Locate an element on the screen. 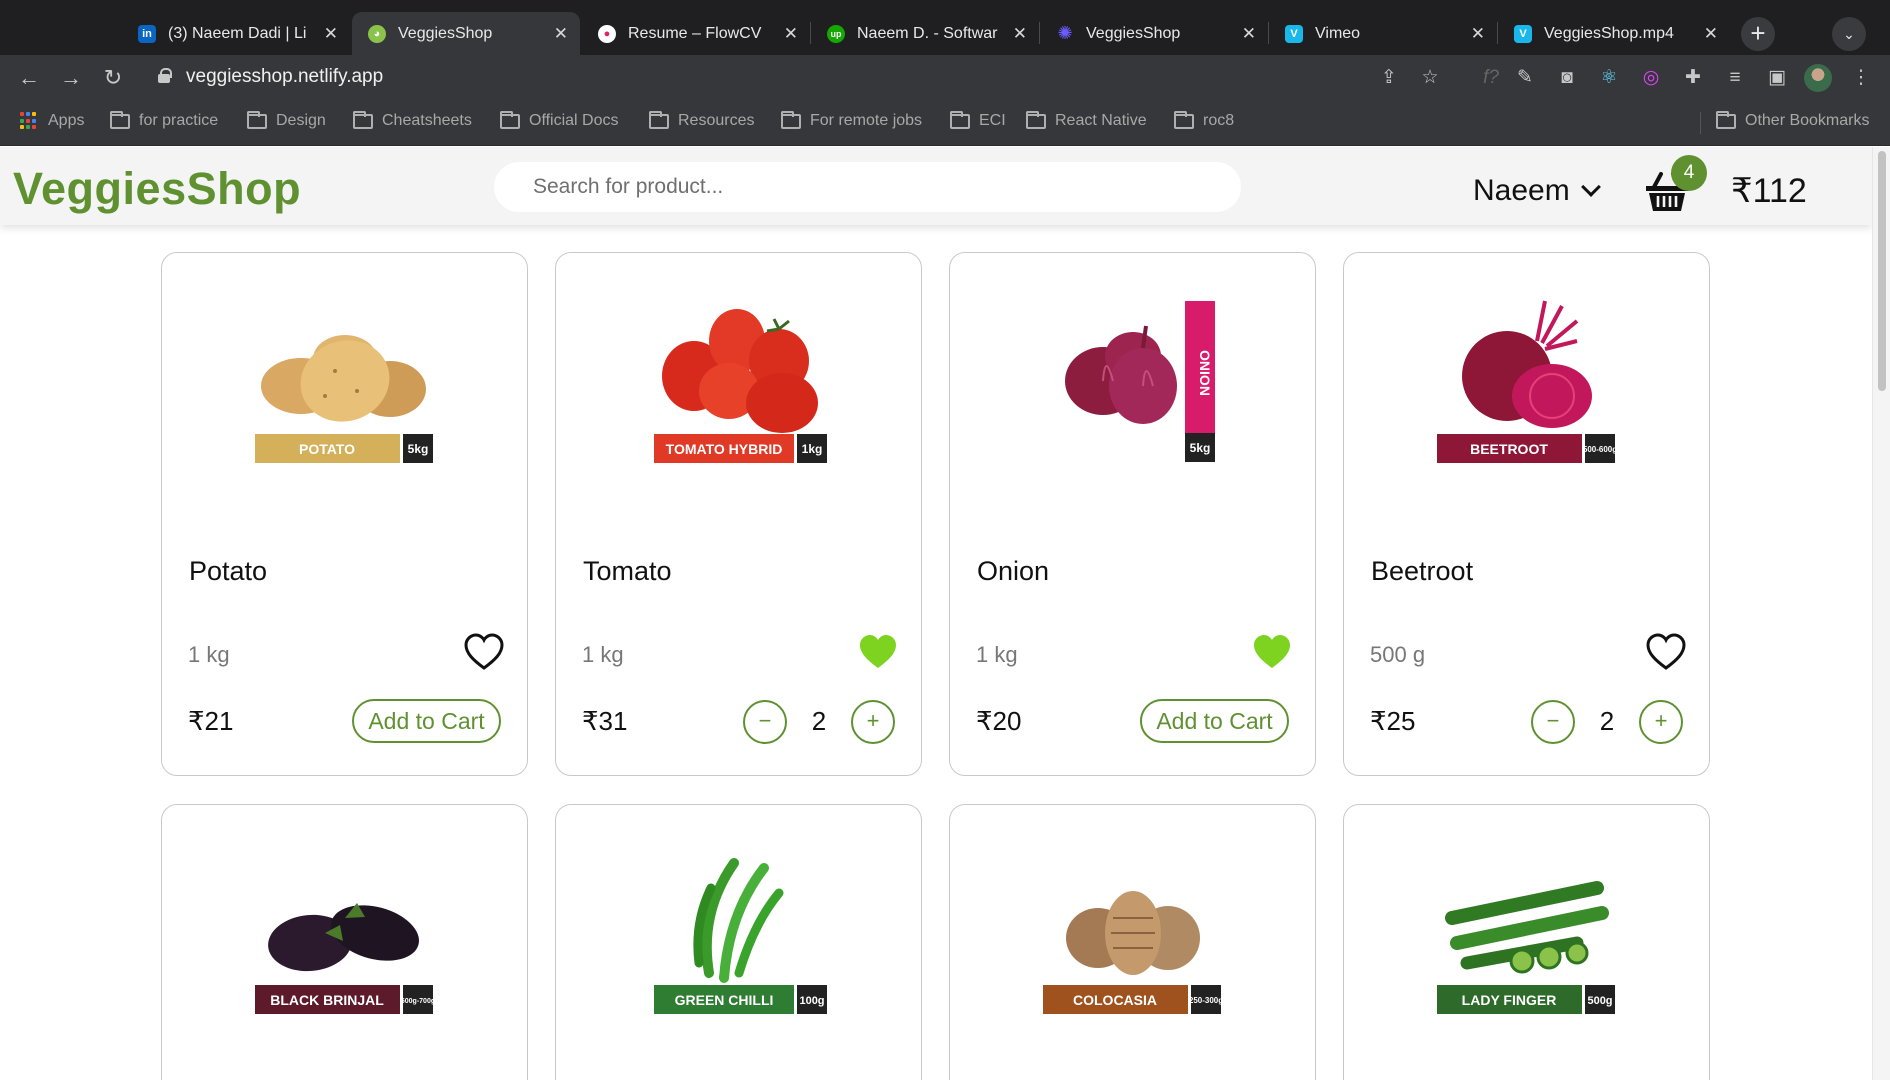  veggies-icon: ◕ is located at coordinates (377, 33).